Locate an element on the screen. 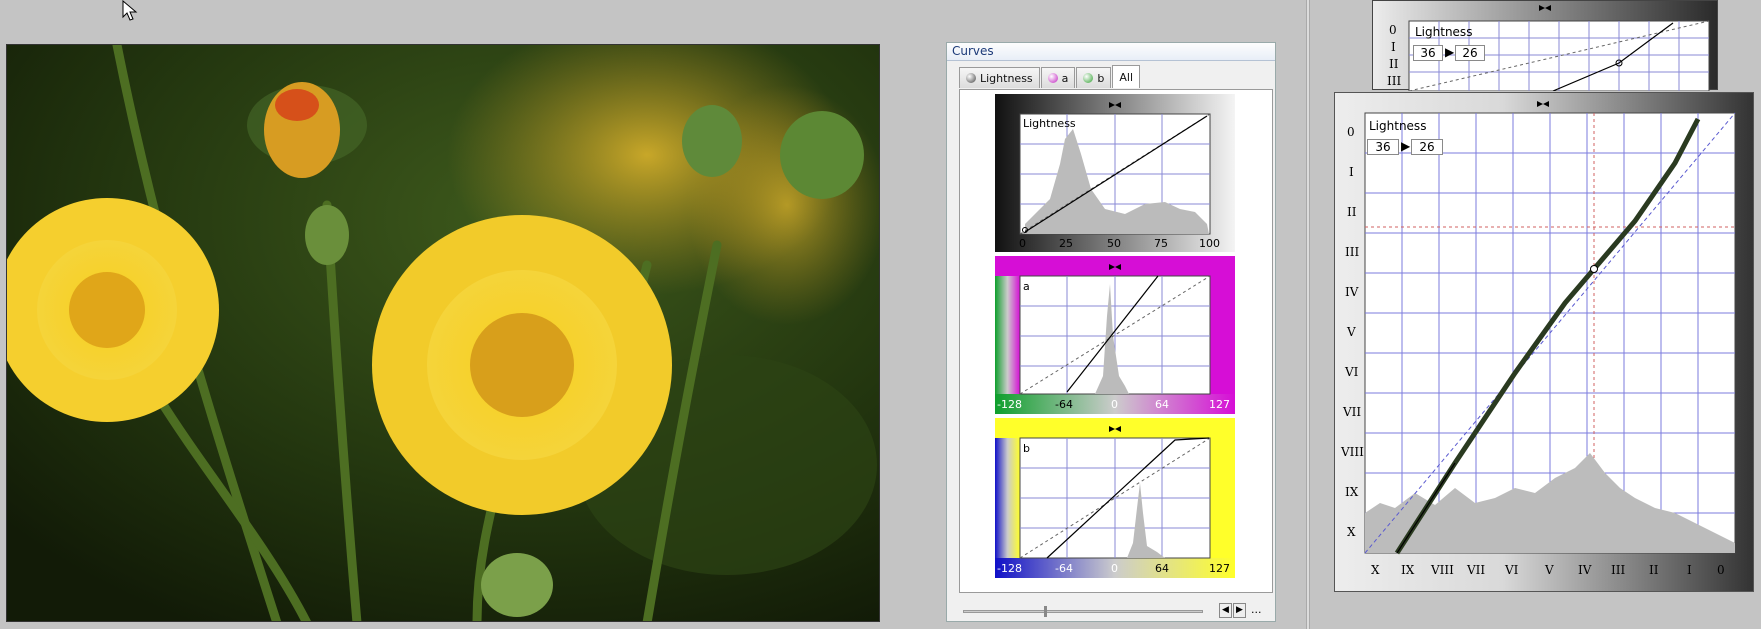 This screenshot has height=629, width=1761. lightness-icon is located at coordinates (971, 78).